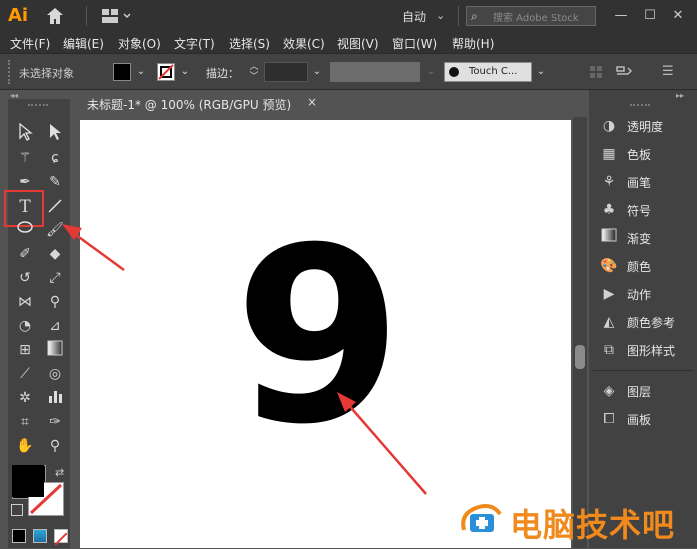  What do you see at coordinates (645, 391) in the screenshot?
I see `panel-layers: ◈ 图层` at bounding box center [645, 391].